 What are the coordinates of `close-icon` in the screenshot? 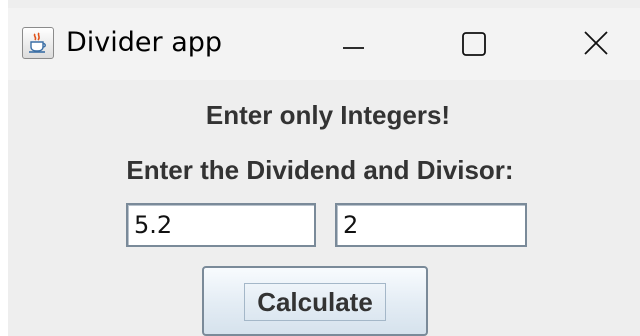 It's located at (596, 43).